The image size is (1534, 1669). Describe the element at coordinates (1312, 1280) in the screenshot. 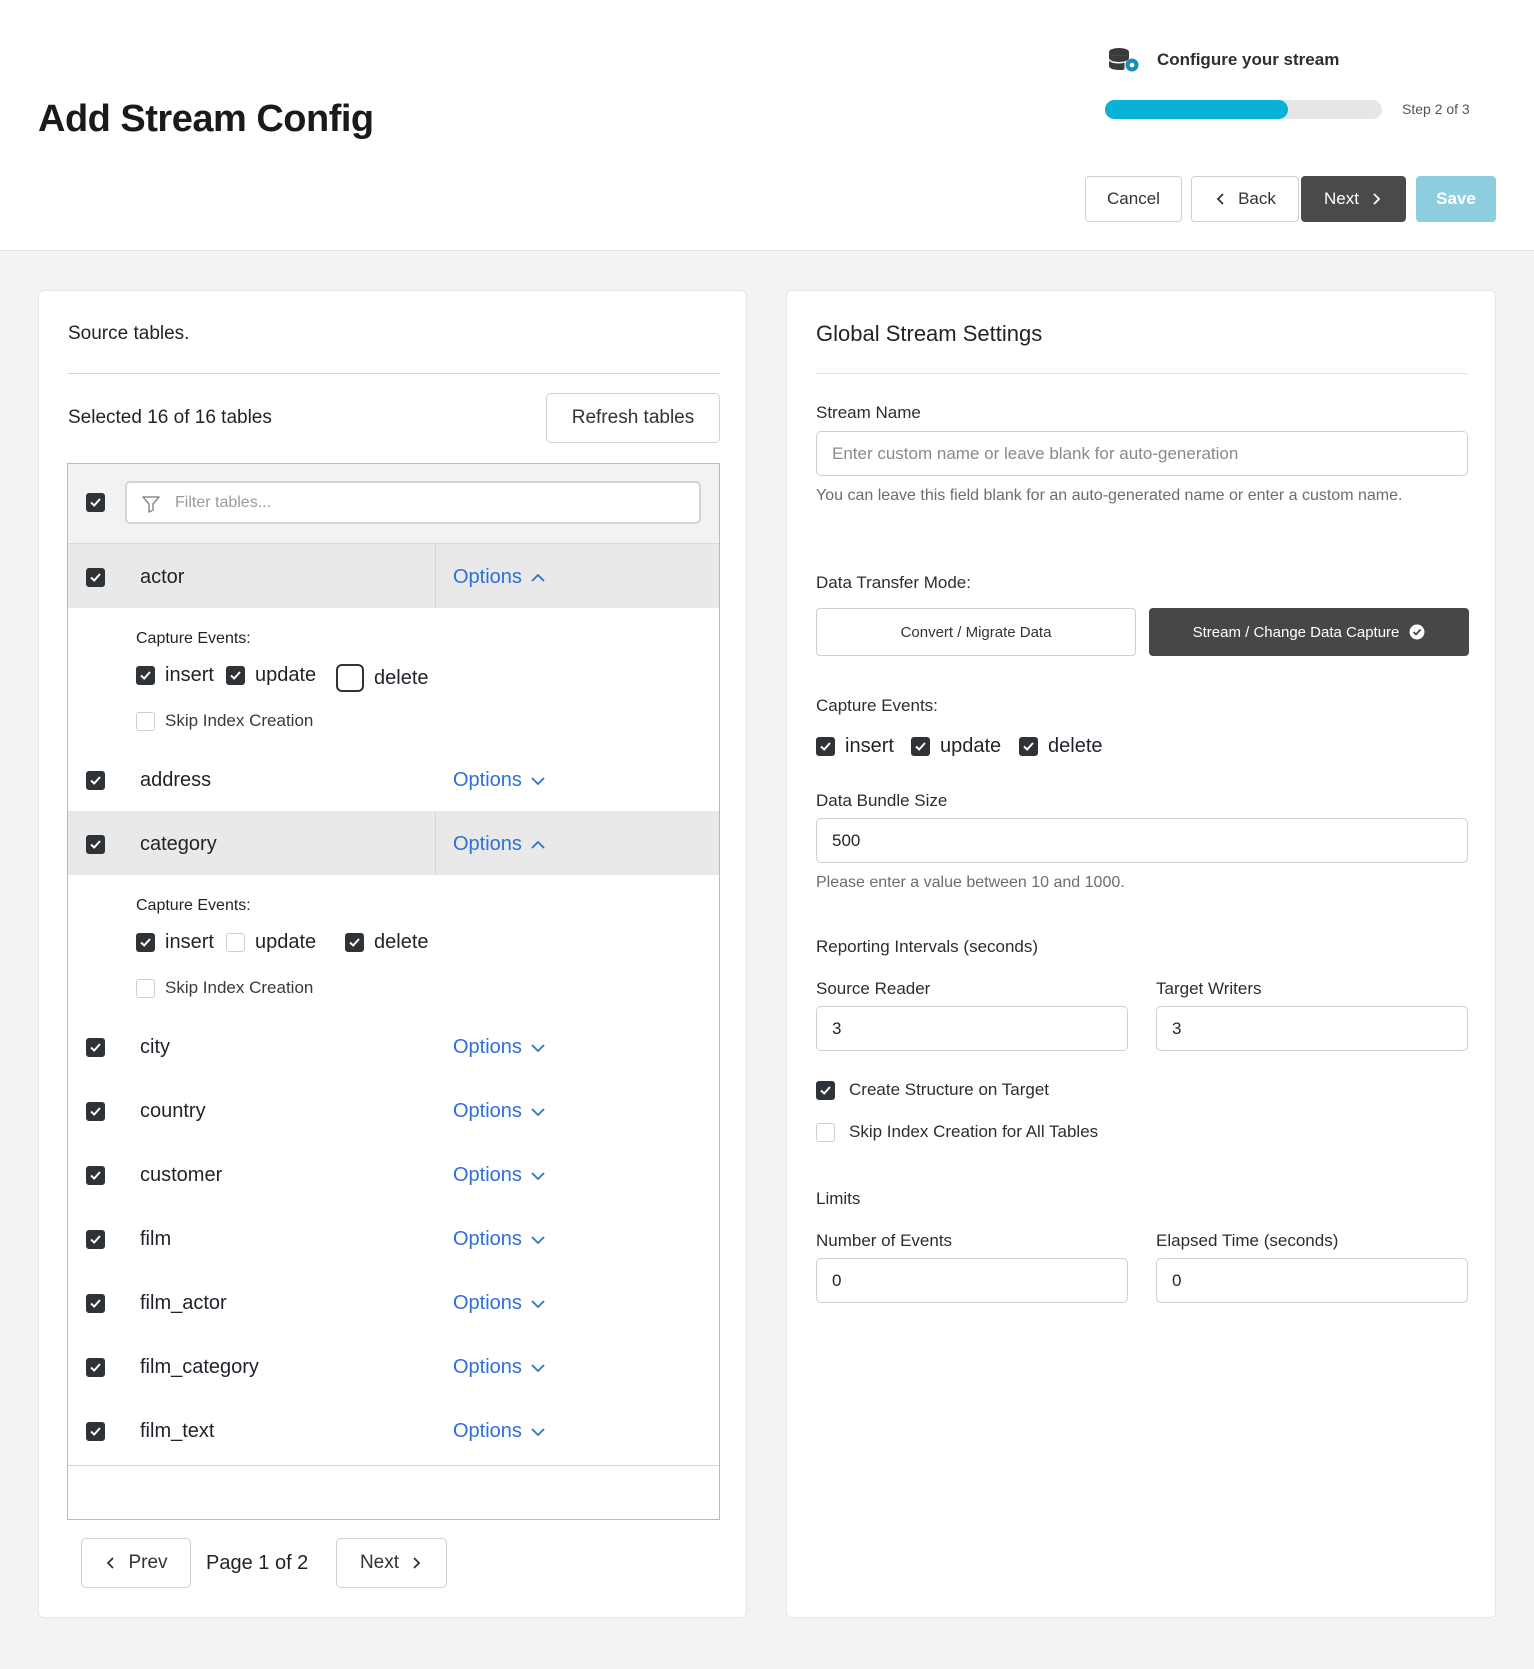

I see `elapsed-time-input: 0` at that location.